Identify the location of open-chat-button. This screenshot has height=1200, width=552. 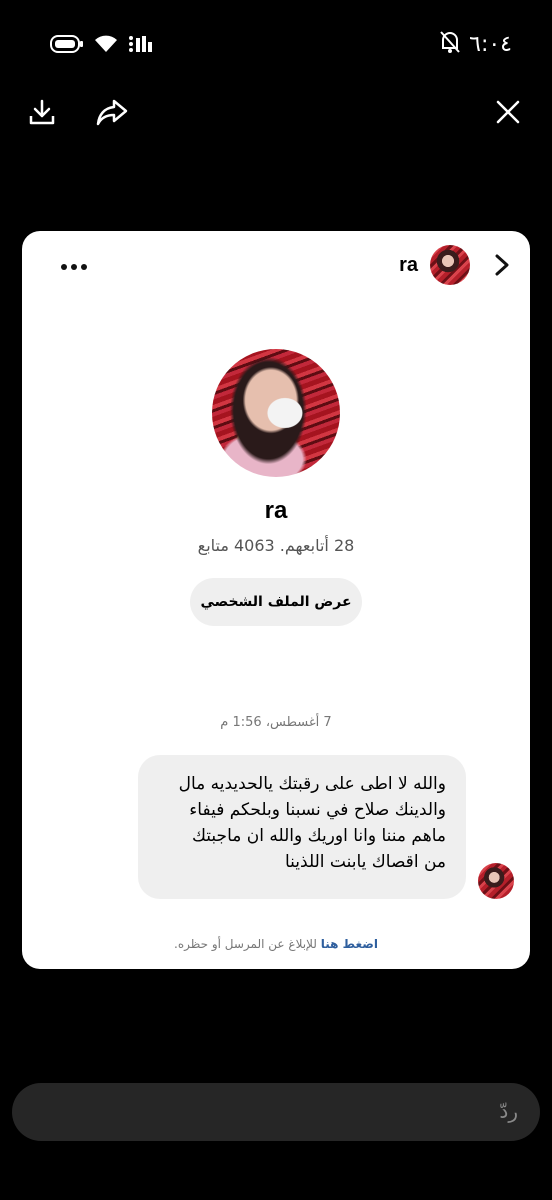
(502, 267).